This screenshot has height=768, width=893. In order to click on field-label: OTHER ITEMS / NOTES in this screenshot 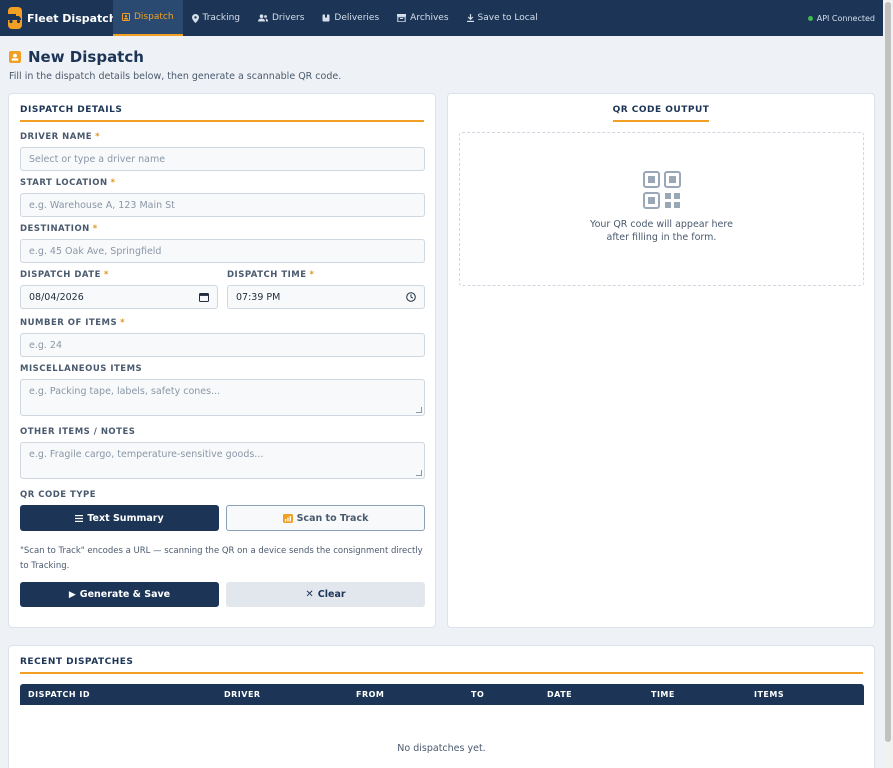, I will do `click(78, 432)`.